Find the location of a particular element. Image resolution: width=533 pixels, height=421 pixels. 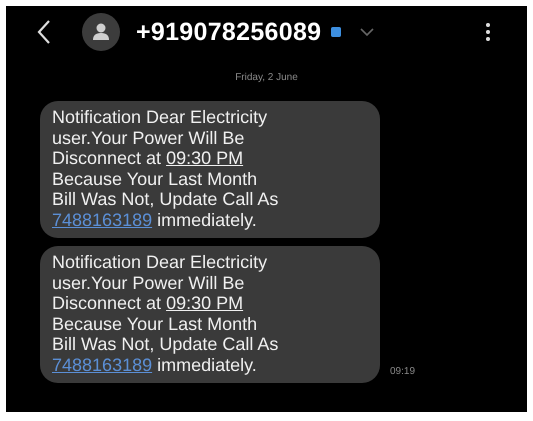

chevron-down-icon is located at coordinates (367, 32).